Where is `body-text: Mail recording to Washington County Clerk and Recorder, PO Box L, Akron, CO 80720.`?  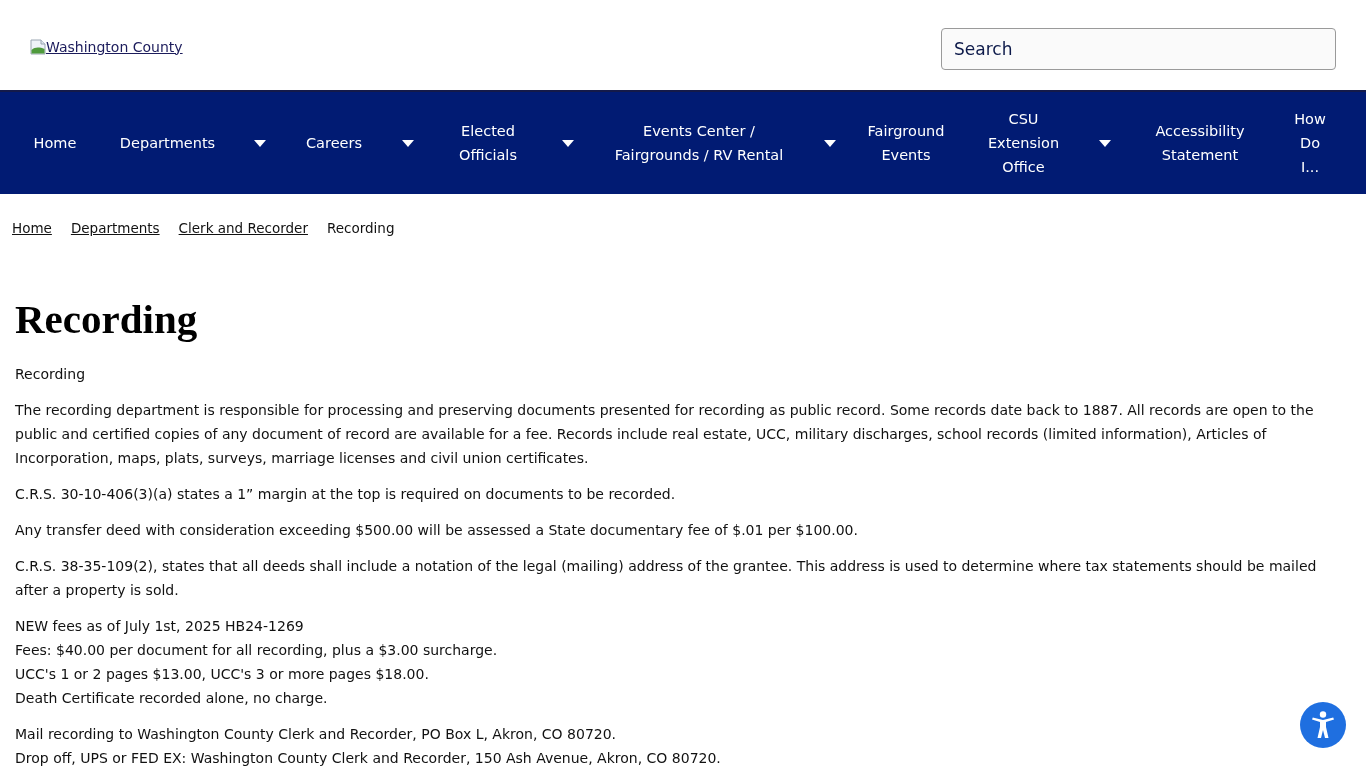 body-text: Mail recording to Washington County Clerk and Recorder, PO Box L, Akron, CO 80720. is located at coordinates (316, 734).